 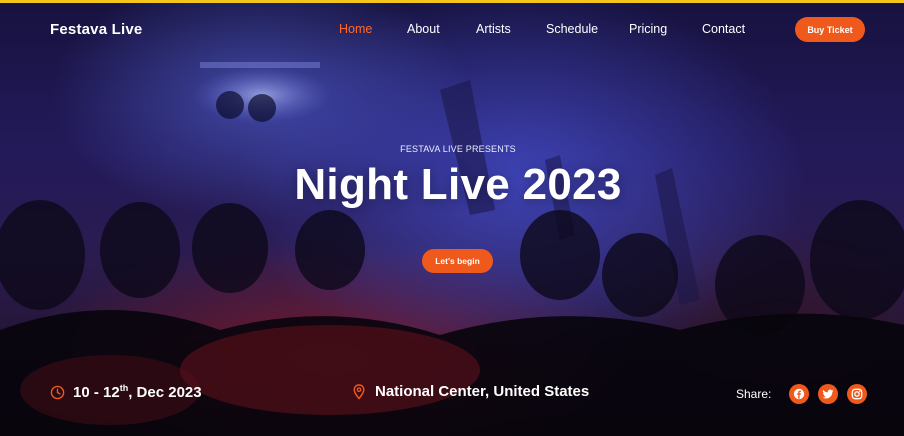 I want to click on facebook-icon, so click(x=799, y=394).